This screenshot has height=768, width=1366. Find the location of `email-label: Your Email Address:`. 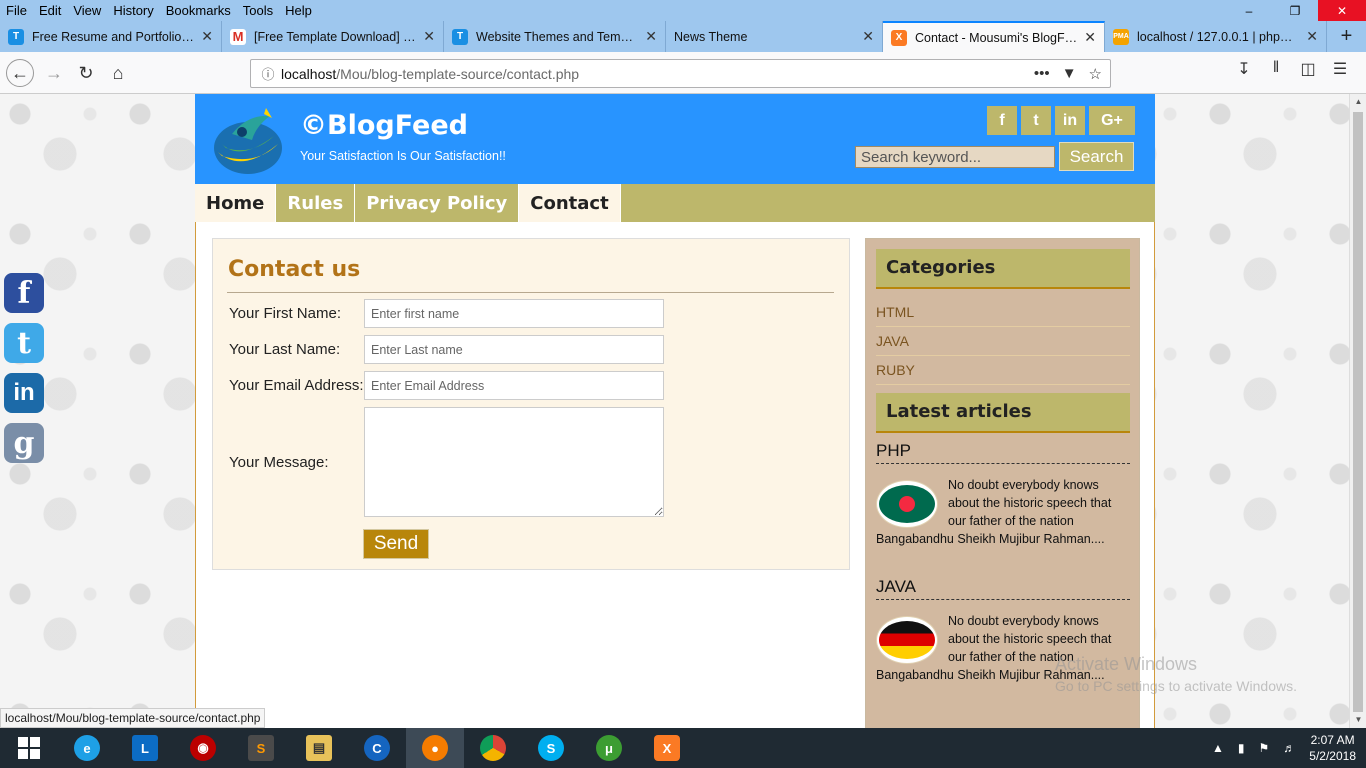

email-label: Your Email Address: is located at coordinates (296, 385).